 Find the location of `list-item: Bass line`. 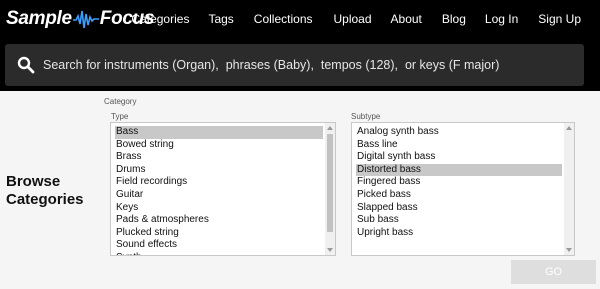

list-item: Bass line is located at coordinates (459, 145).